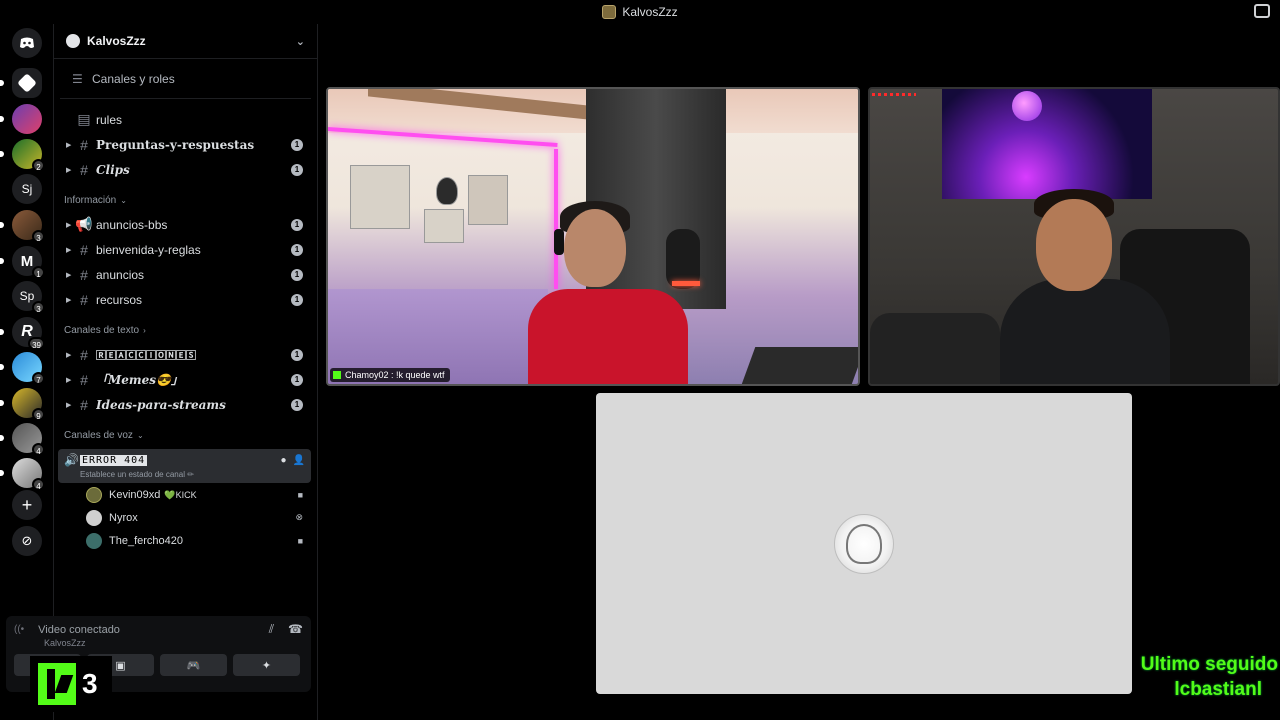 This screenshot has width=1280, height=720. What do you see at coordinates (185, 540) in the screenshot?
I see `voice-user: The_fercho420 ■` at bounding box center [185, 540].